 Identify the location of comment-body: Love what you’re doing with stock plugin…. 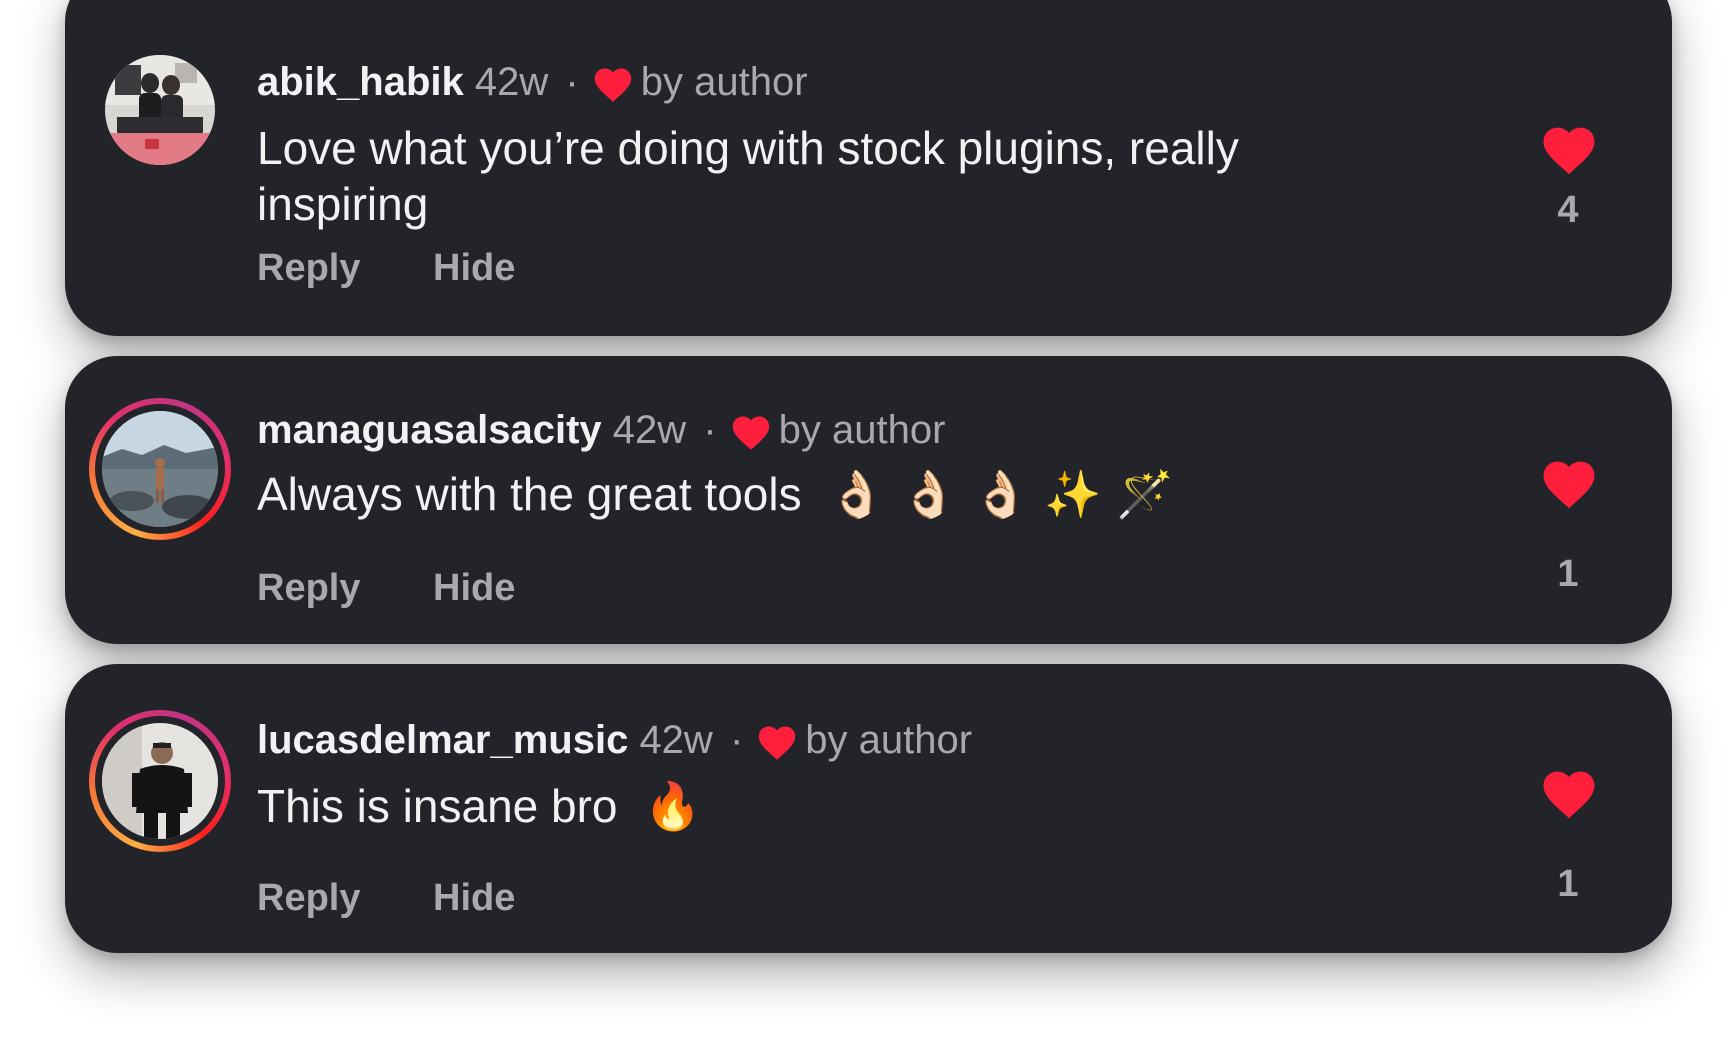
(748, 176).